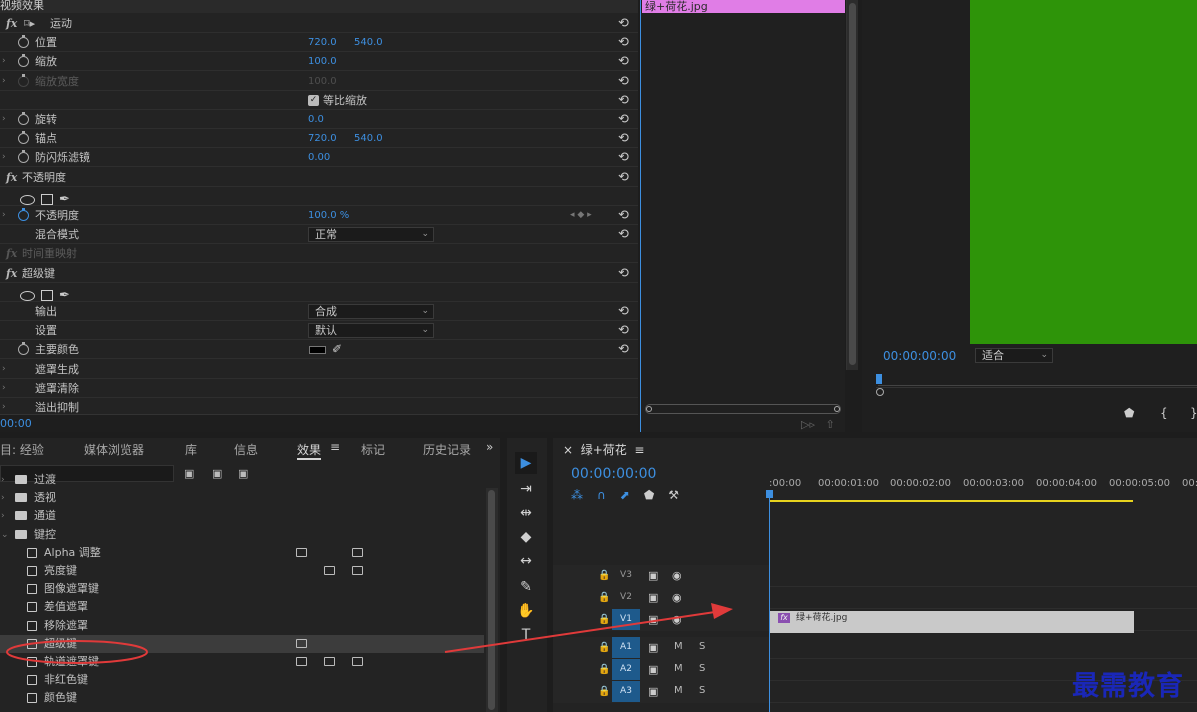 The width and height of the screenshot is (1197, 712). I want to click on effect-item: 移除遮罩, so click(242, 626).